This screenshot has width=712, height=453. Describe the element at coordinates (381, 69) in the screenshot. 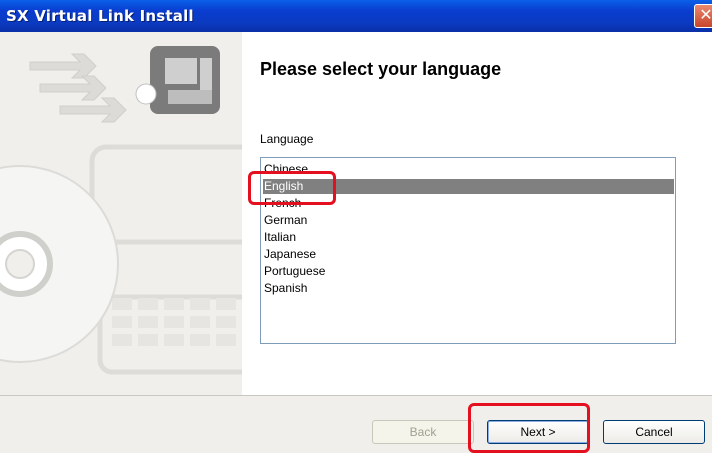

I see `page-heading: Please select your language` at that location.